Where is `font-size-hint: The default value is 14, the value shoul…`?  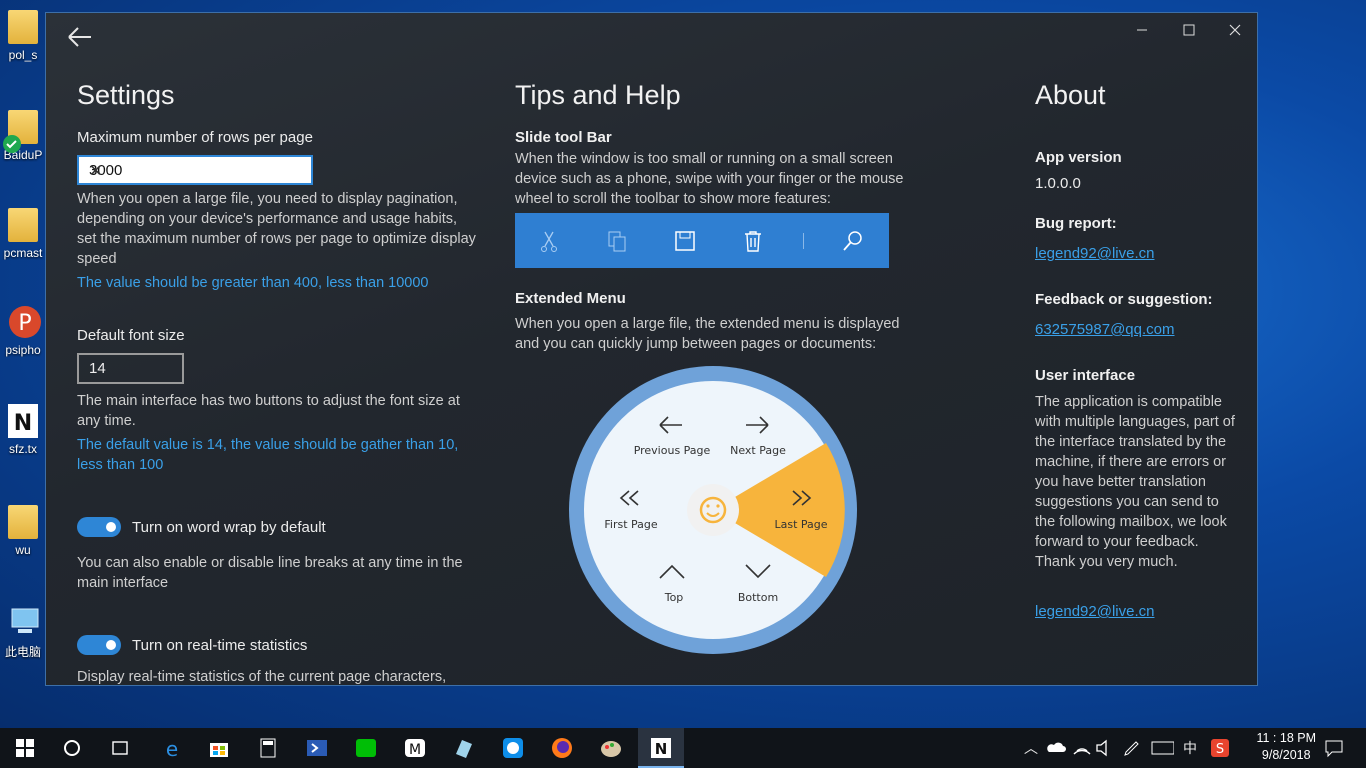 font-size-hint: The default value is 14, the value shoul… is located at coordinates (268, 455).